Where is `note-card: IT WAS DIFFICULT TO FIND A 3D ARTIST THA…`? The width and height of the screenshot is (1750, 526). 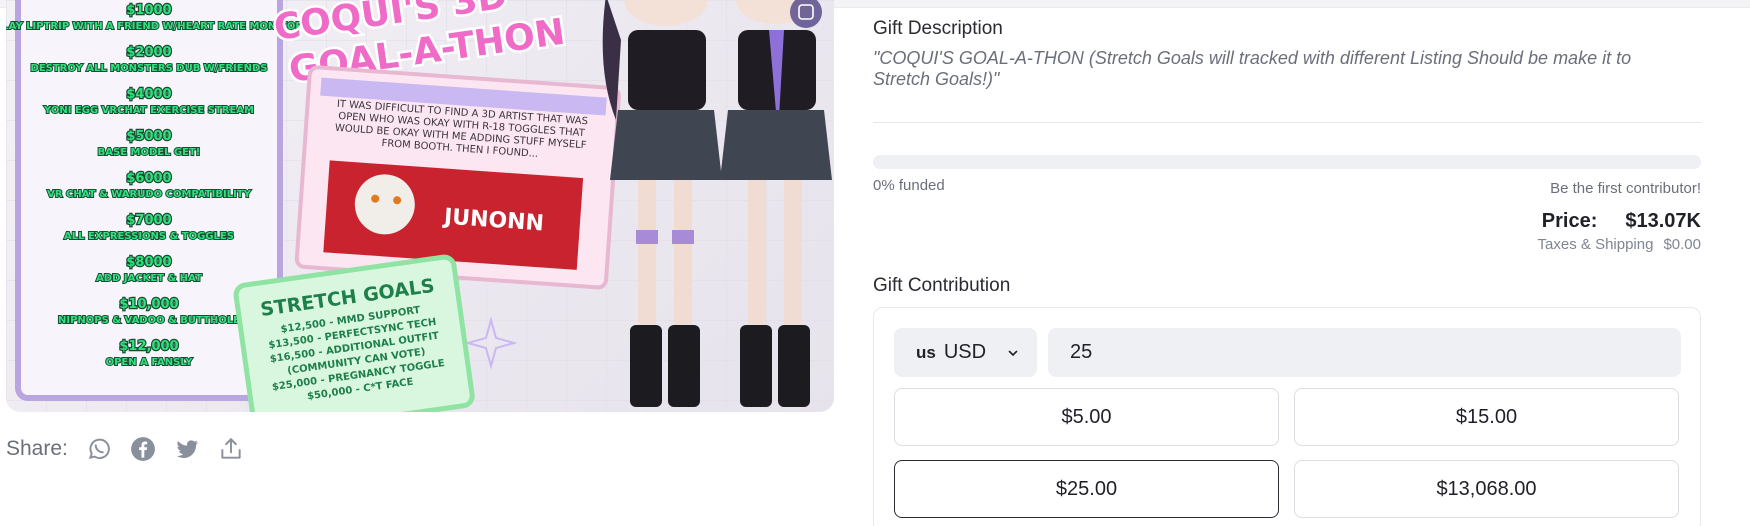 note-card: IT WAS DIFFICULT TO FIND A 3D ARTIST THA… is located at coordinates (457, 177).